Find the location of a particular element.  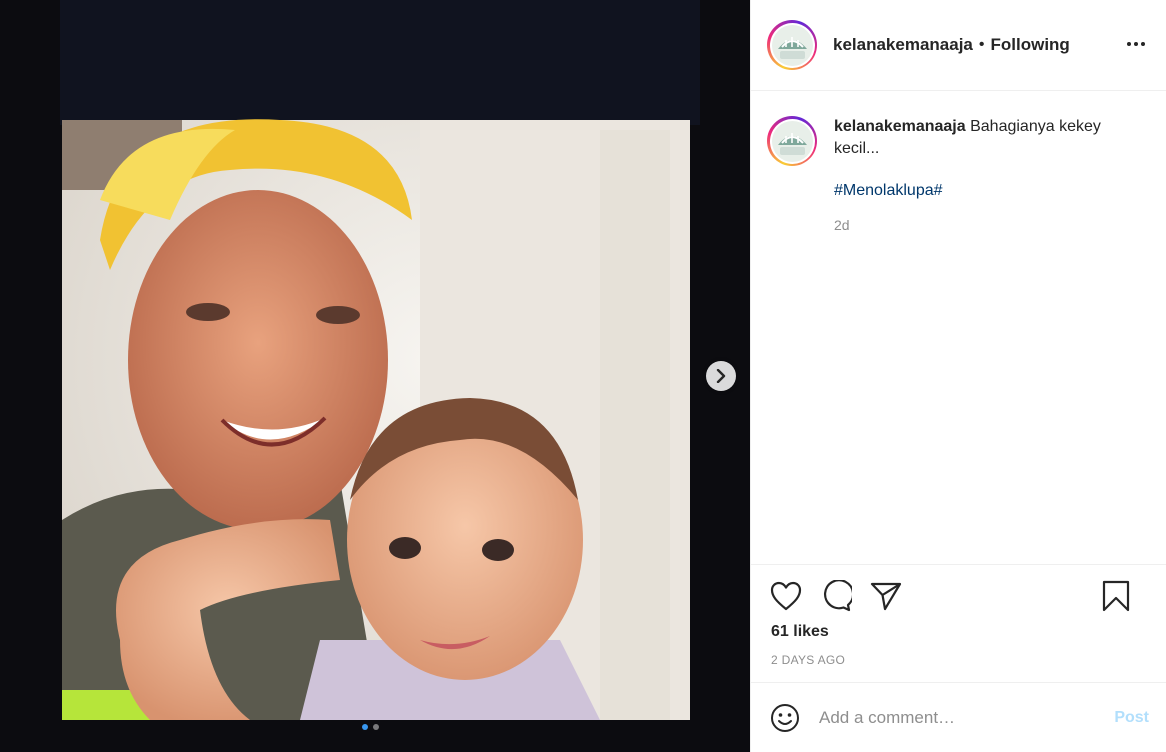

chevron-right-icon is located at coordinates (721, 376).